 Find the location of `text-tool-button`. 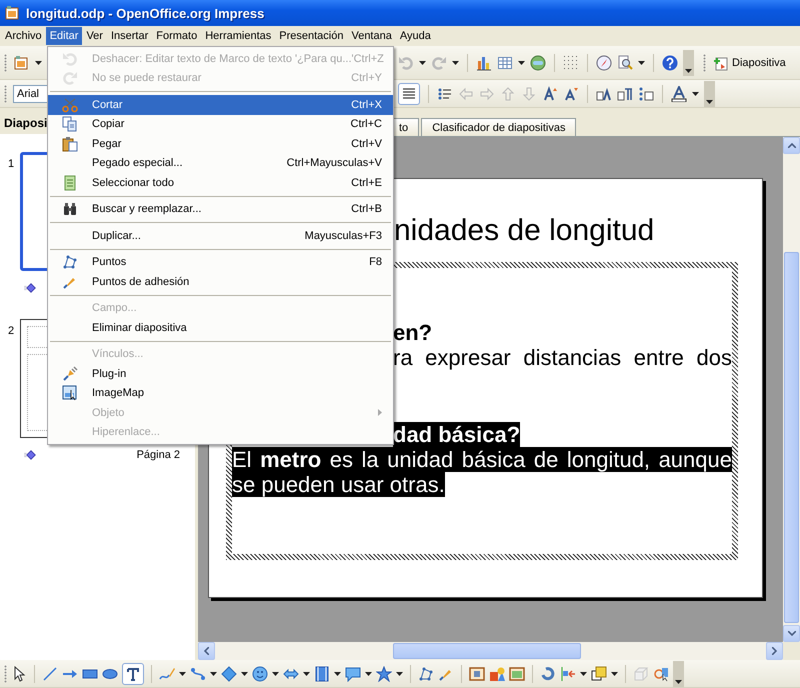

text-tool-button is located at coordinates (133, 673).